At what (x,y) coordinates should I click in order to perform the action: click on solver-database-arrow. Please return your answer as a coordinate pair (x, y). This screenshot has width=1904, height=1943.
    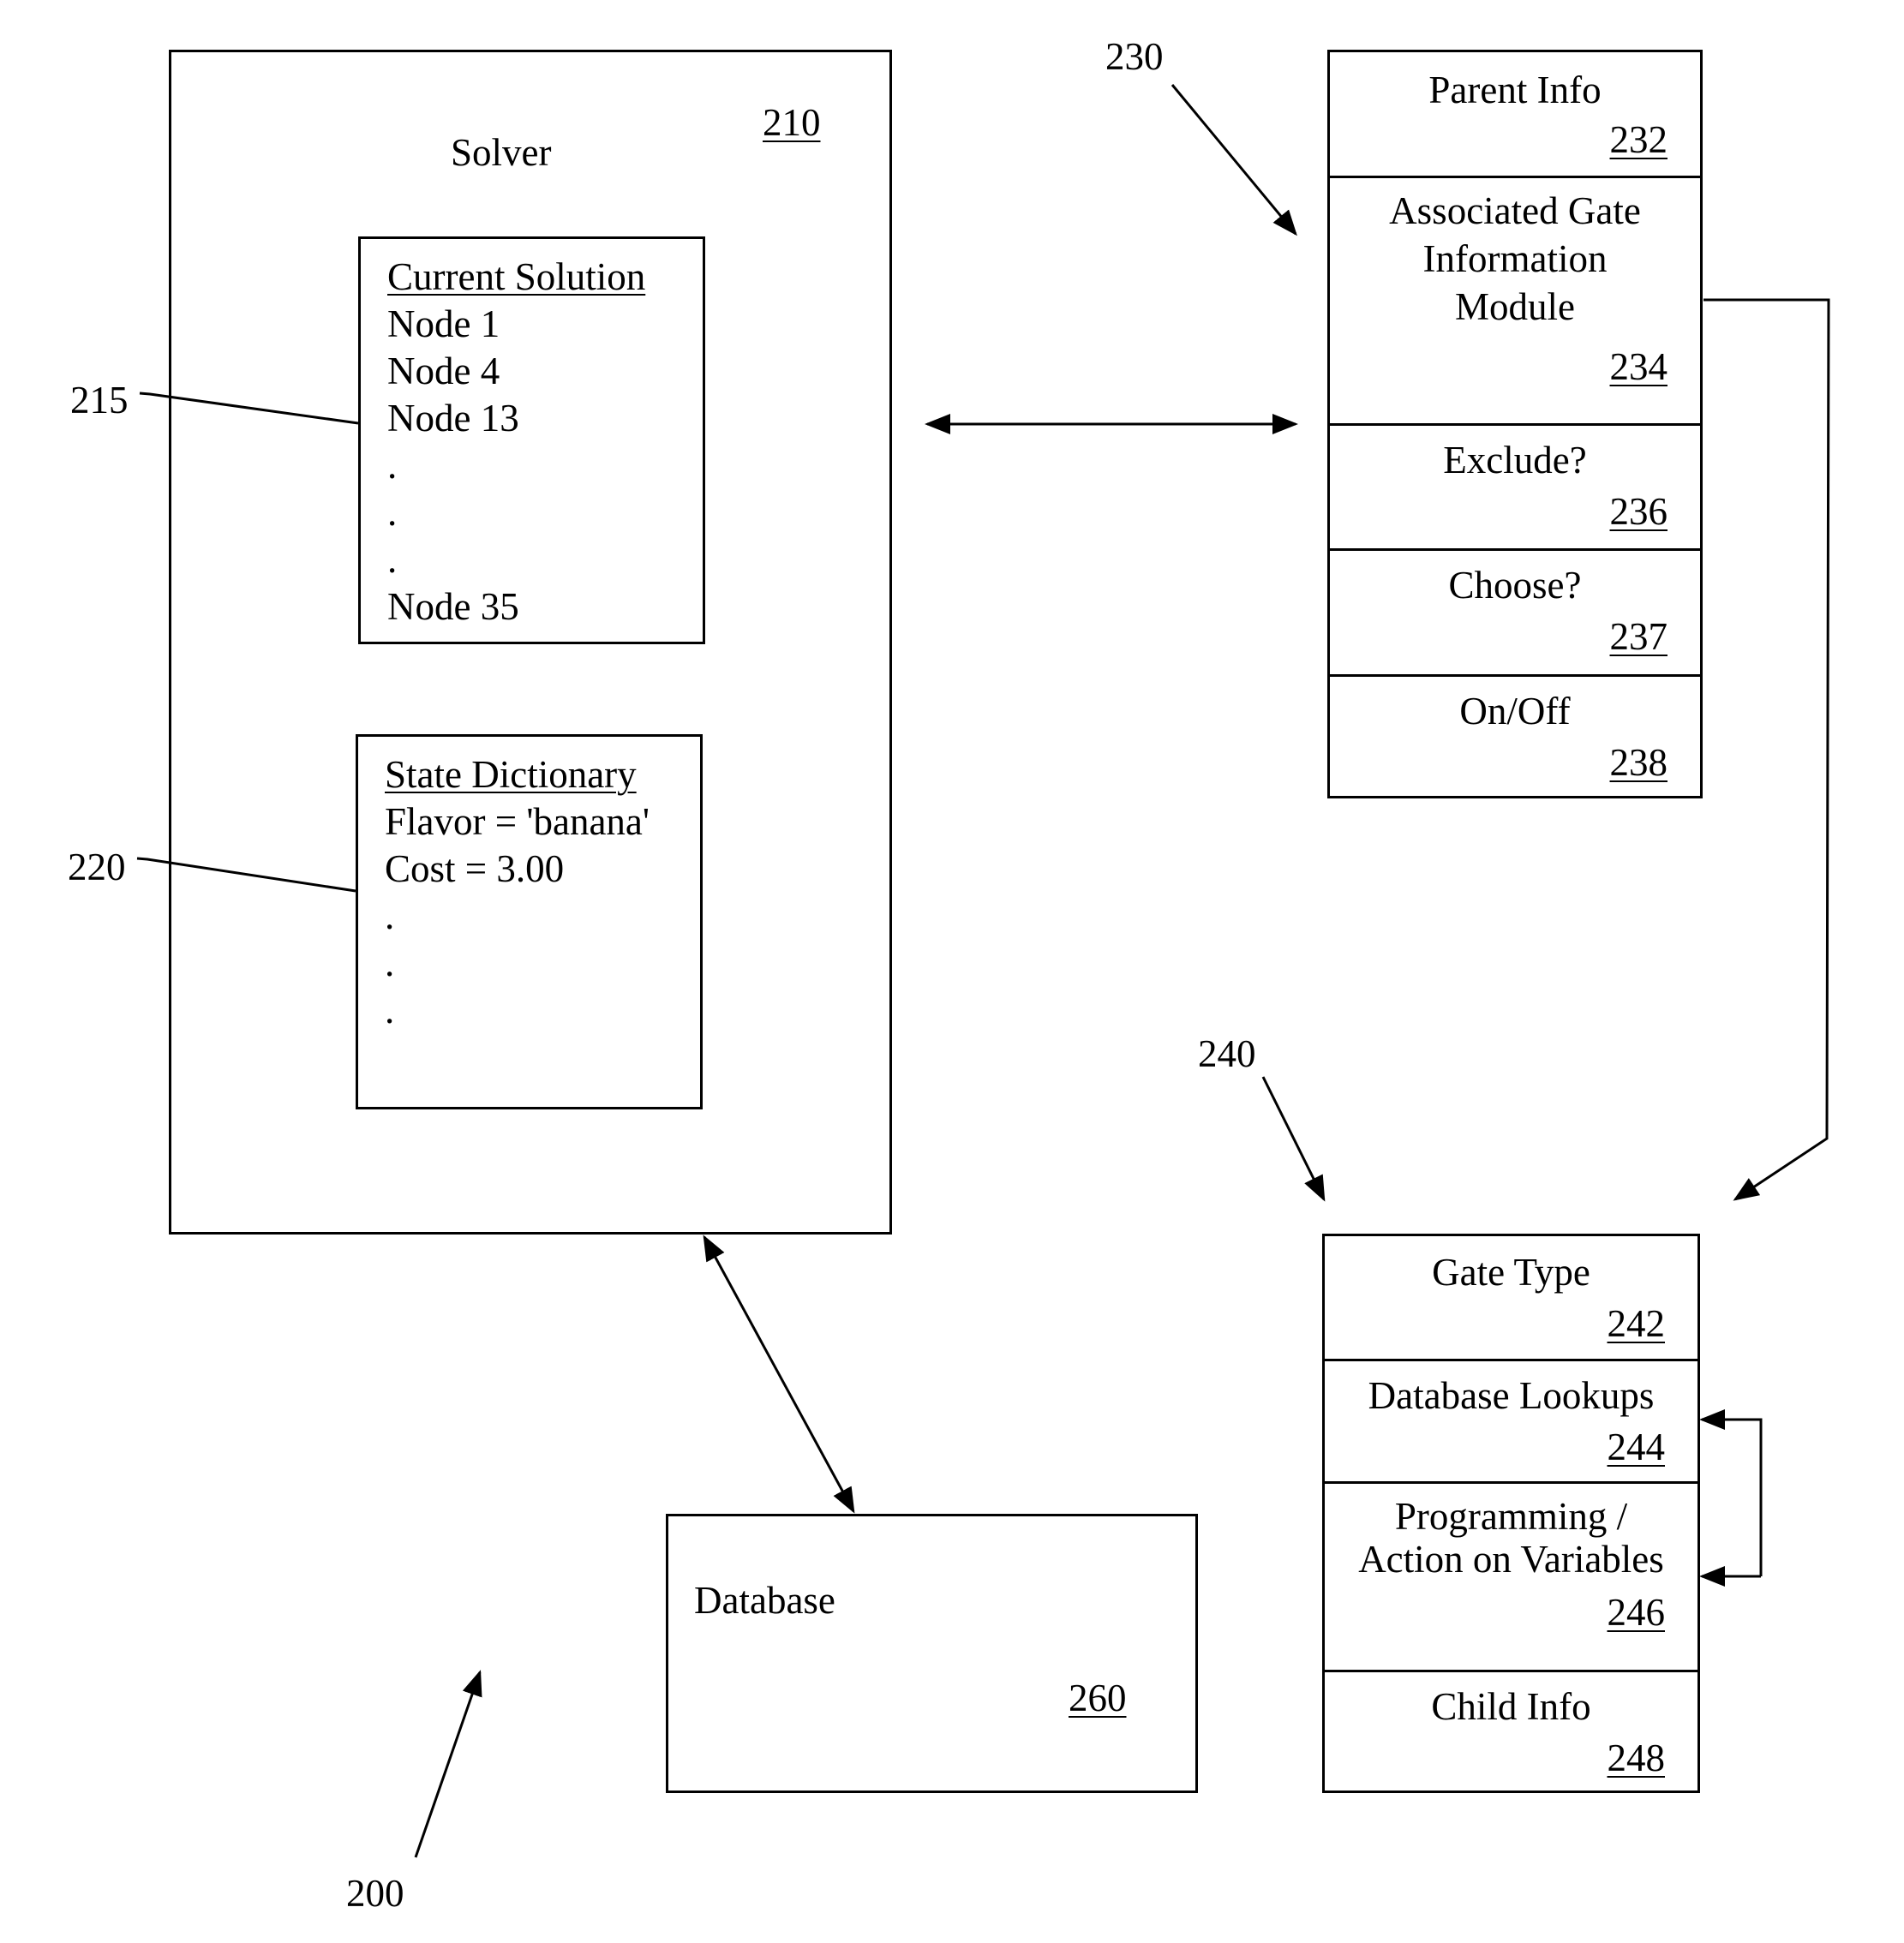
    Looking at the image, I should click on (779, 1374).